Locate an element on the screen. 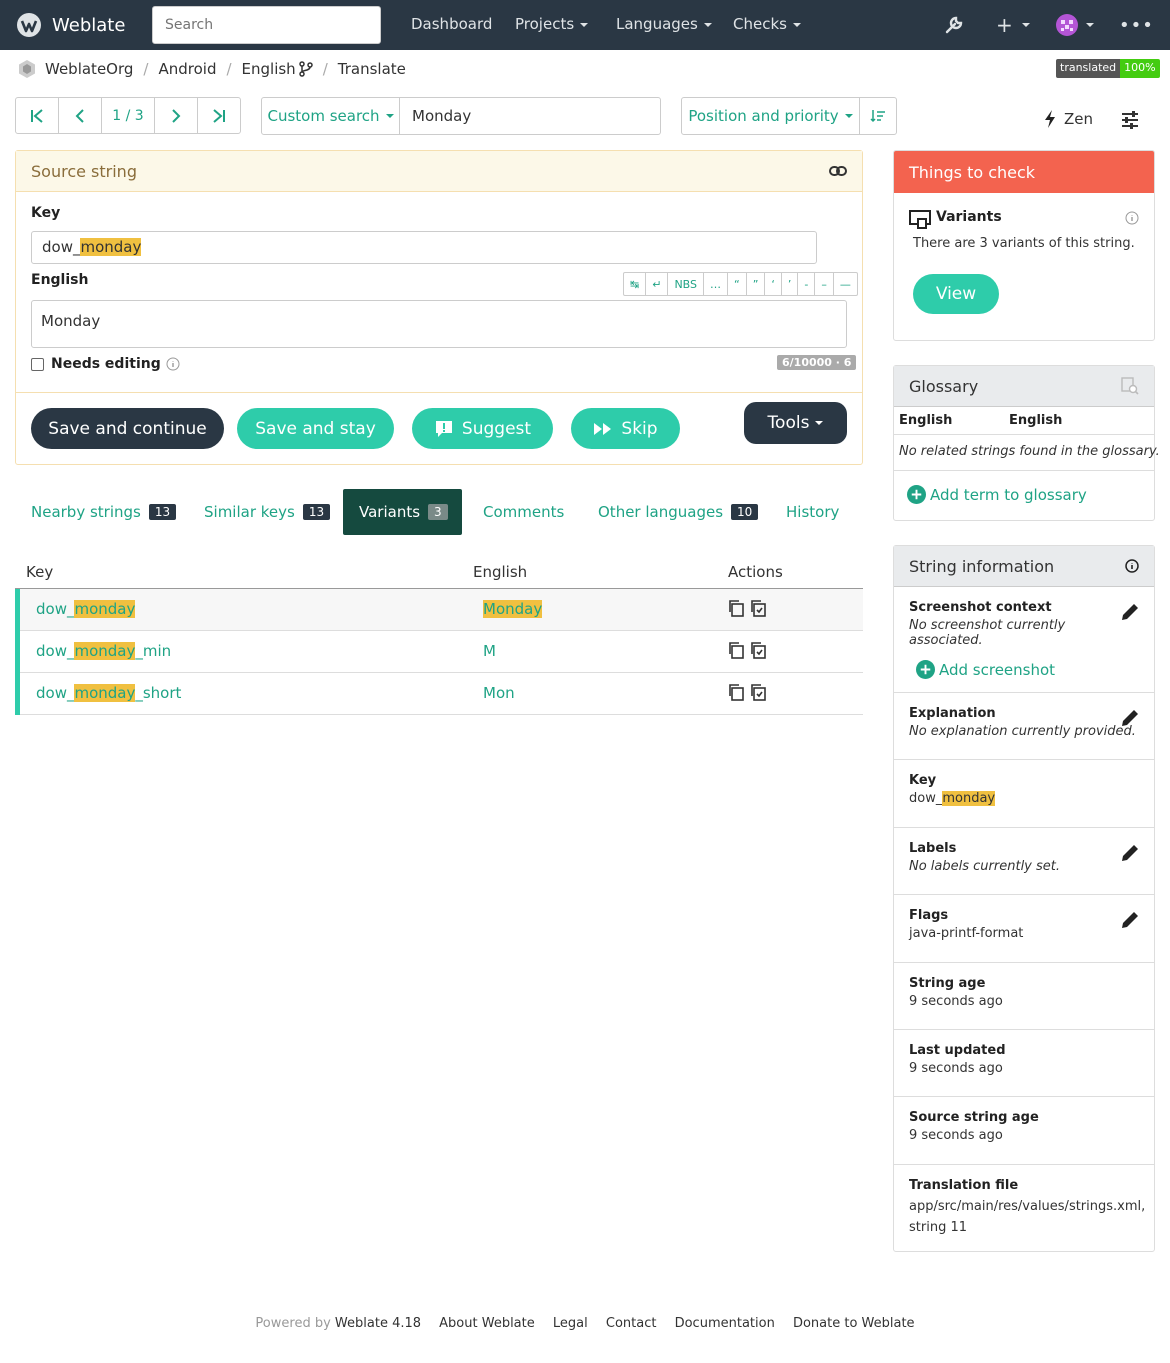 This screenshot has height=1363, width=1170. source-text-area: Monday is located at coordinates (439, 324).